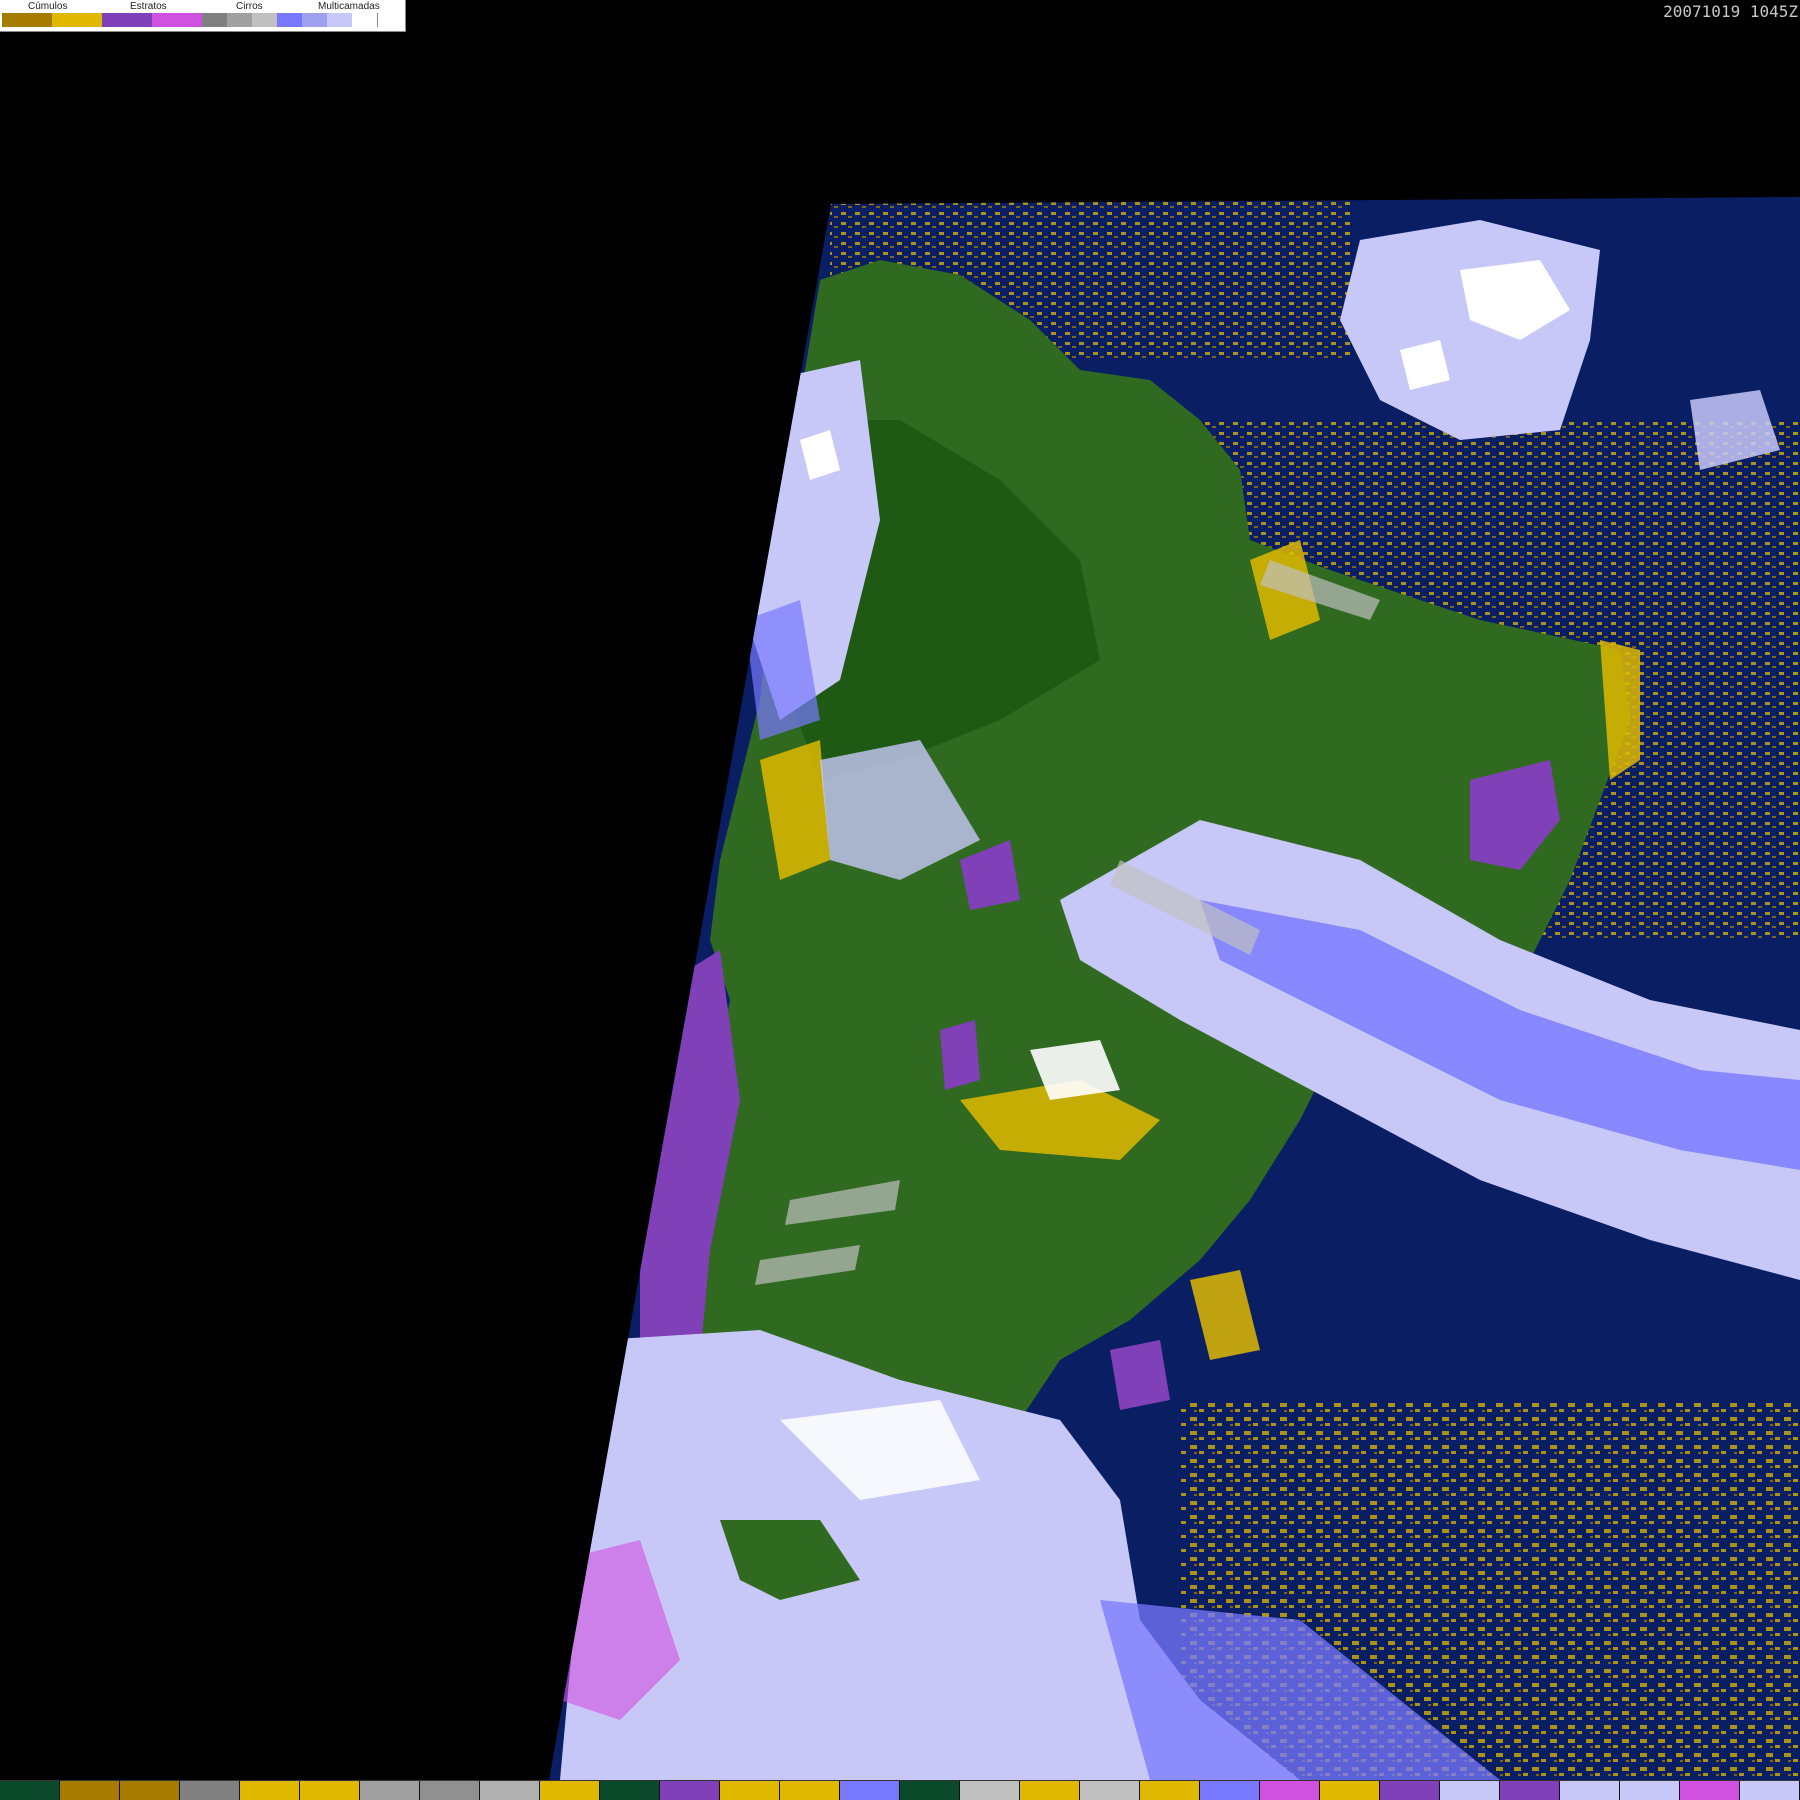 Image resolution: width=1800 pixels, height=1800 pixels. I want to click on bottom-color-bar, so click(900, 1790).